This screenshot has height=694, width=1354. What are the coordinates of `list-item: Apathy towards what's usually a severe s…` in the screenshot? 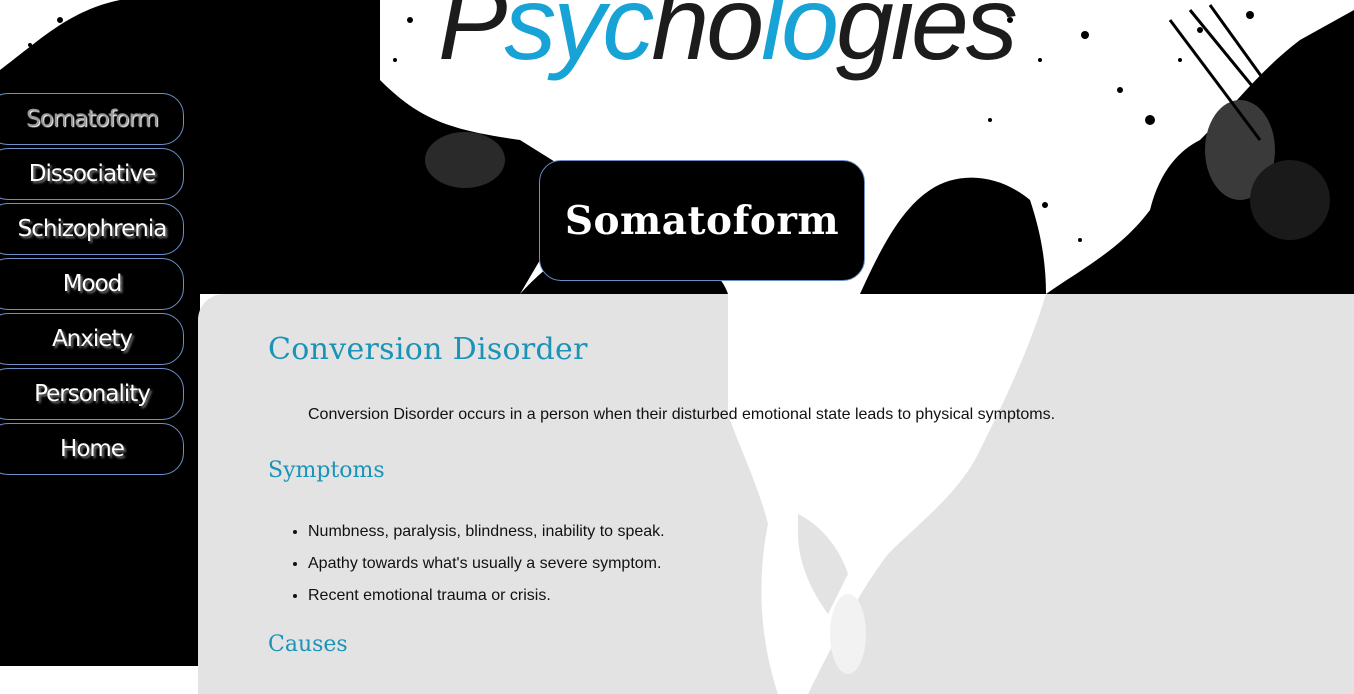 It's located at (486, 564).